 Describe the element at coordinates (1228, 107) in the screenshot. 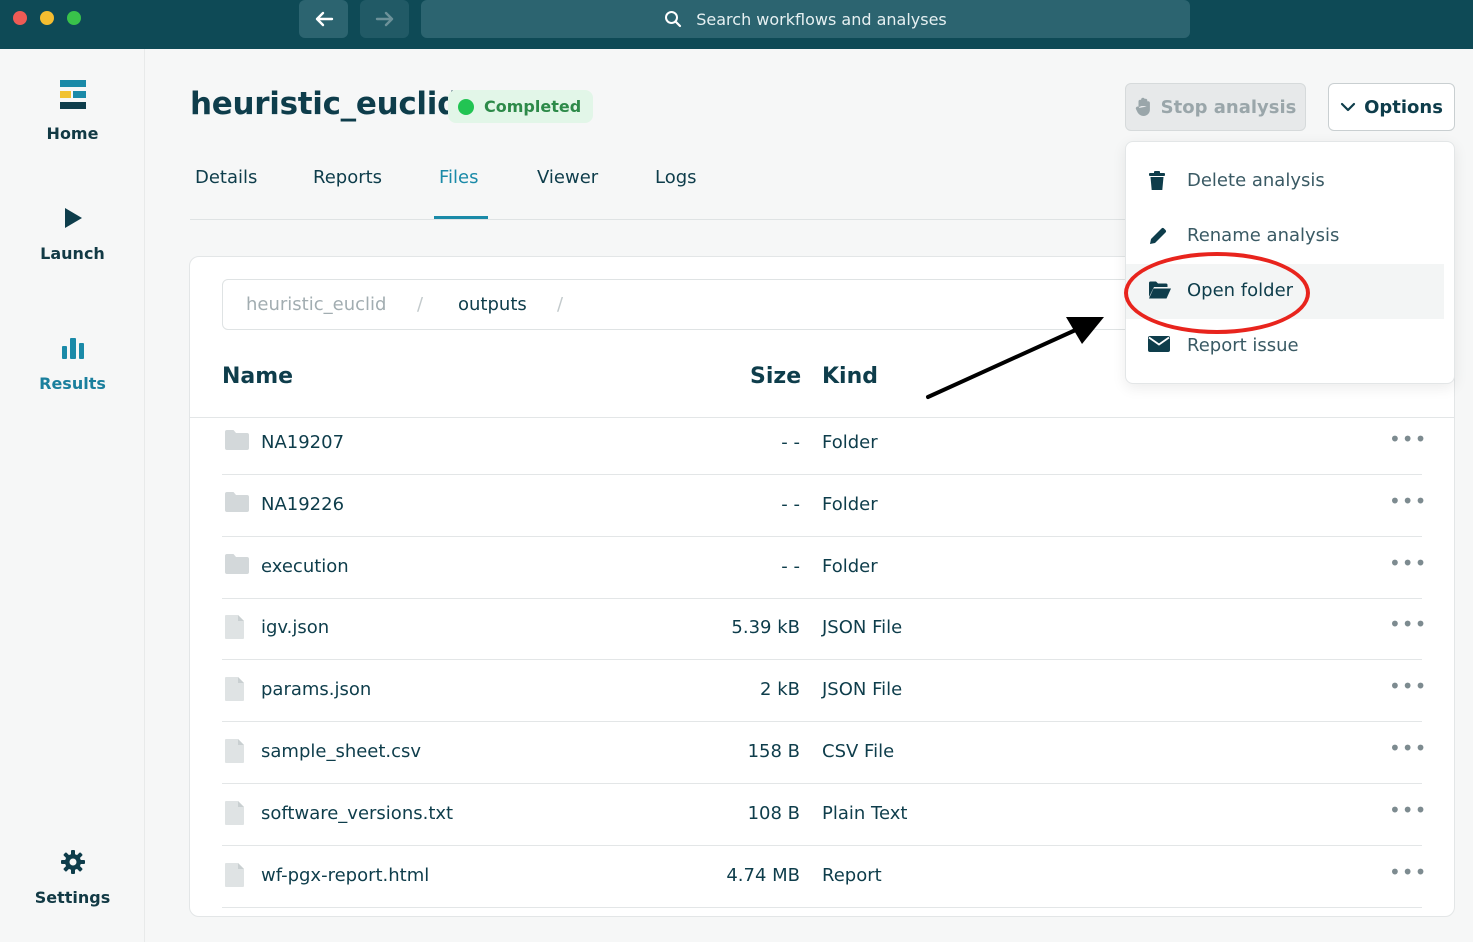

I see `stop-analysis-label: Stop analysis` at that location.